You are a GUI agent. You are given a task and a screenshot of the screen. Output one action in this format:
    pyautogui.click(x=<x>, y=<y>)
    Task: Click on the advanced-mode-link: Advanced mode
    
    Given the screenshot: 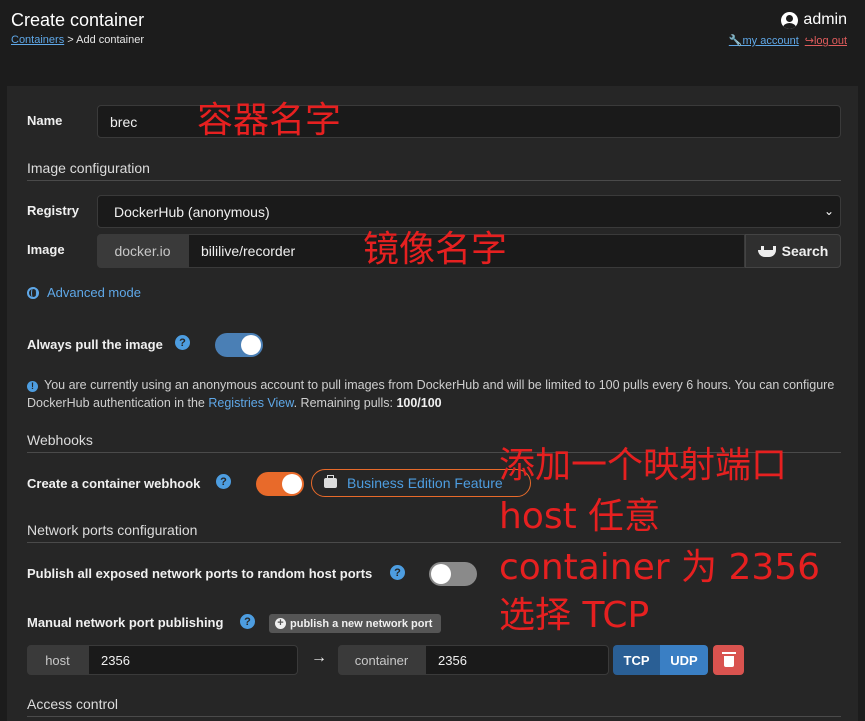 What is the action you would take?
    pyautogui.click(x=84, y=292)
    